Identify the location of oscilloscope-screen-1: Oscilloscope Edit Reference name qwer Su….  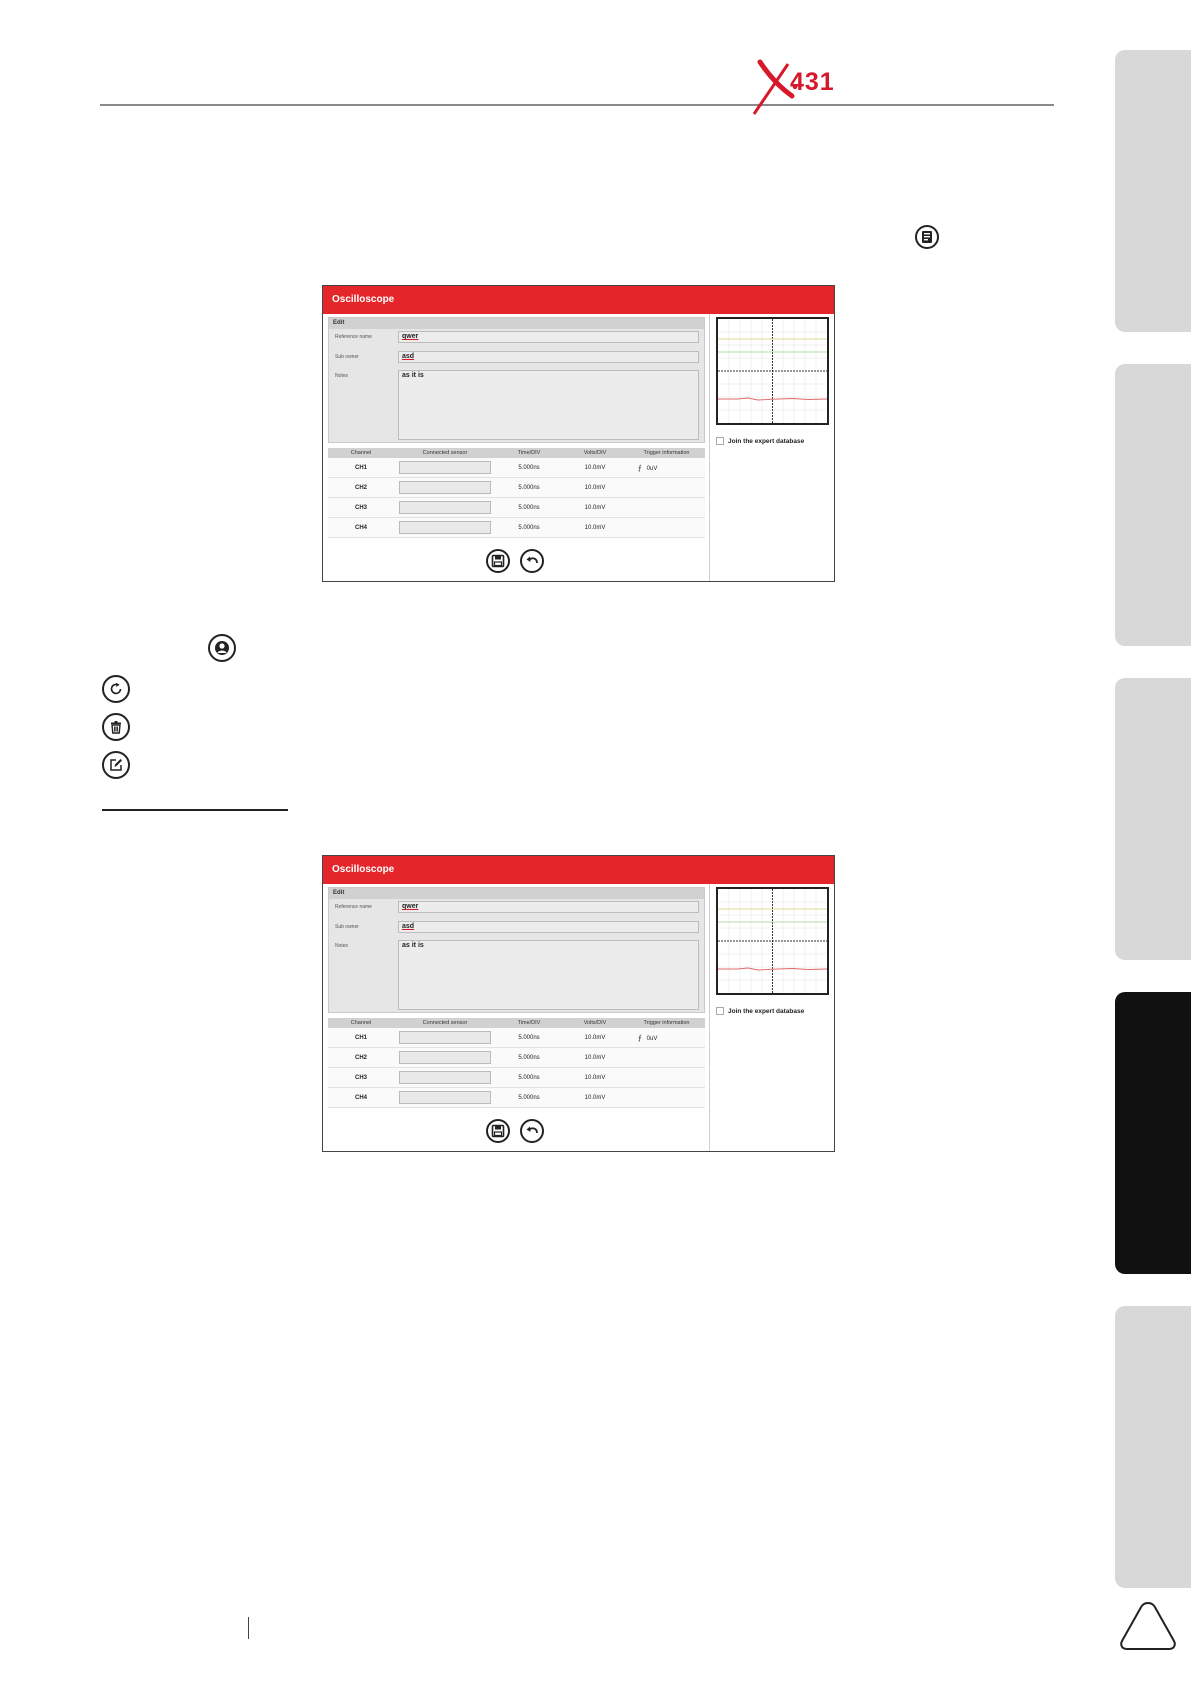
(578, 433).